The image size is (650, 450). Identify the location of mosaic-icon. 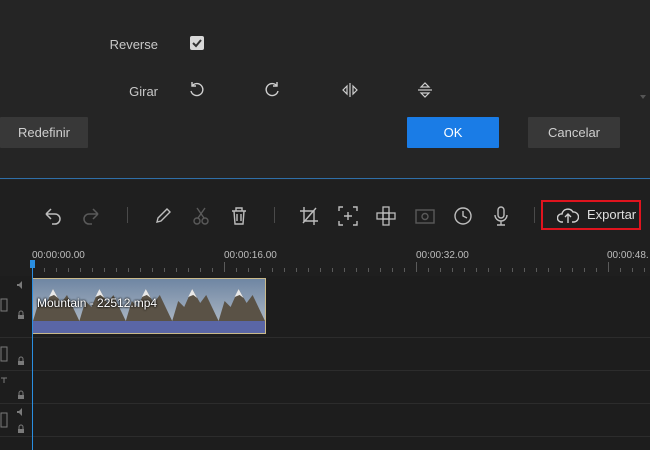
(386, 216).